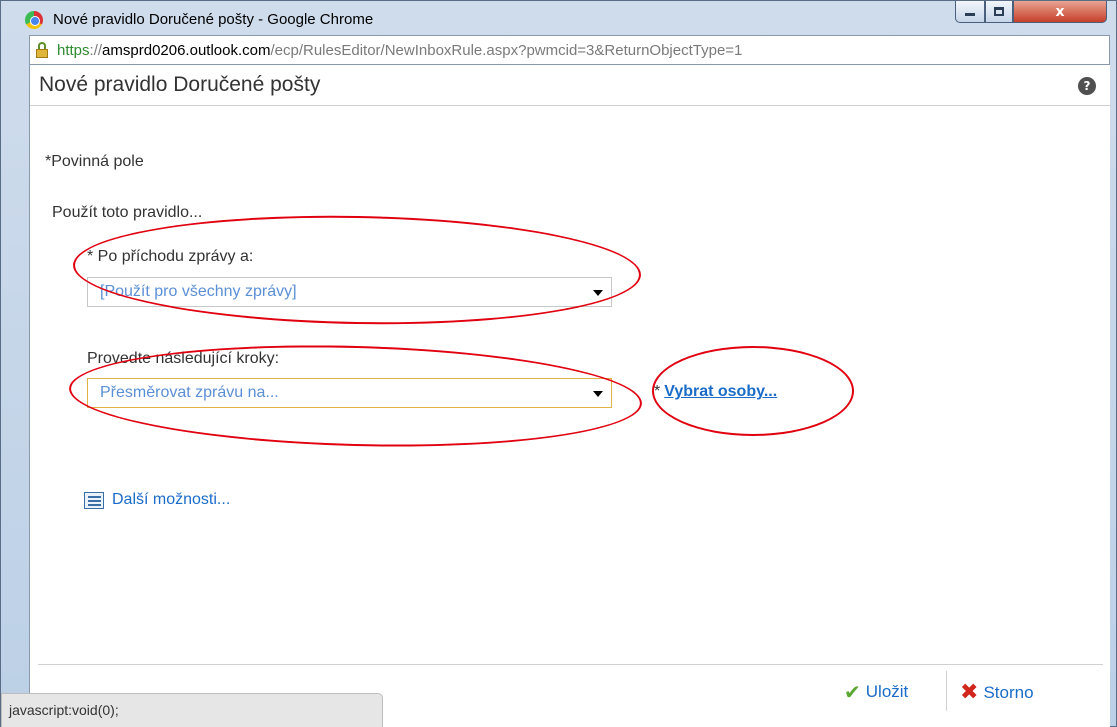 The image size is (1117, 727). I want to click on title-divider, so click(570, 105).